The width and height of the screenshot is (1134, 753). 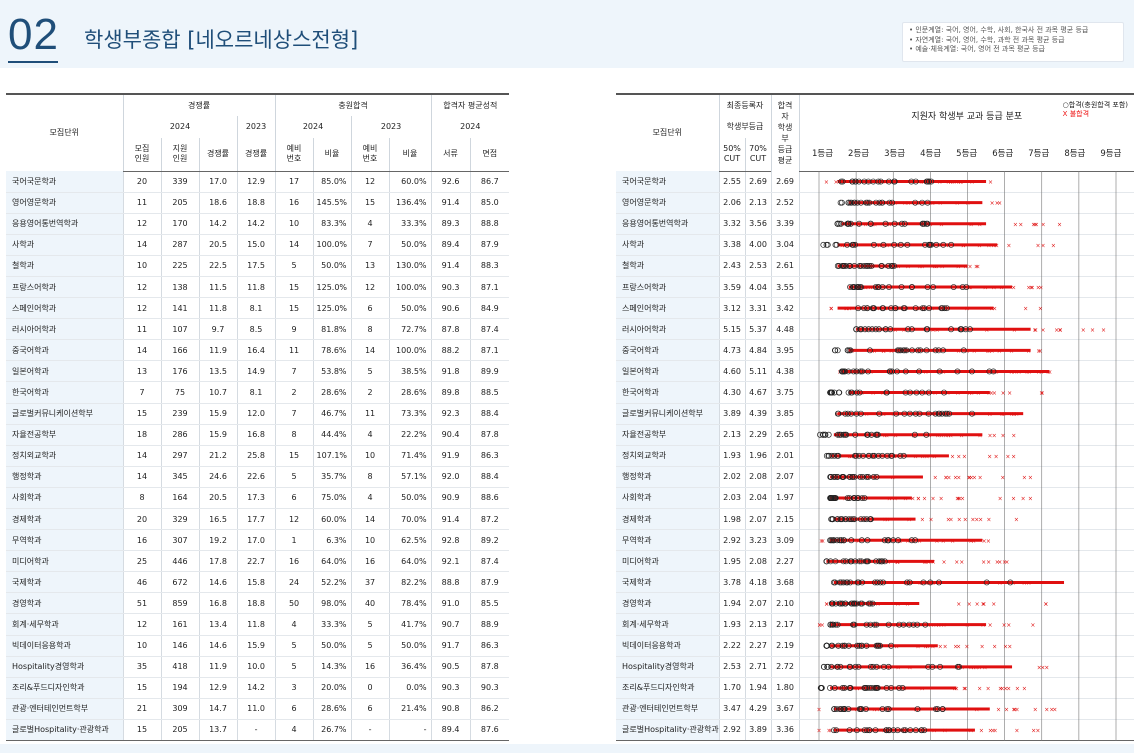 I want to click on unit-name: 스페인어학과, so click(x=667, y=308).